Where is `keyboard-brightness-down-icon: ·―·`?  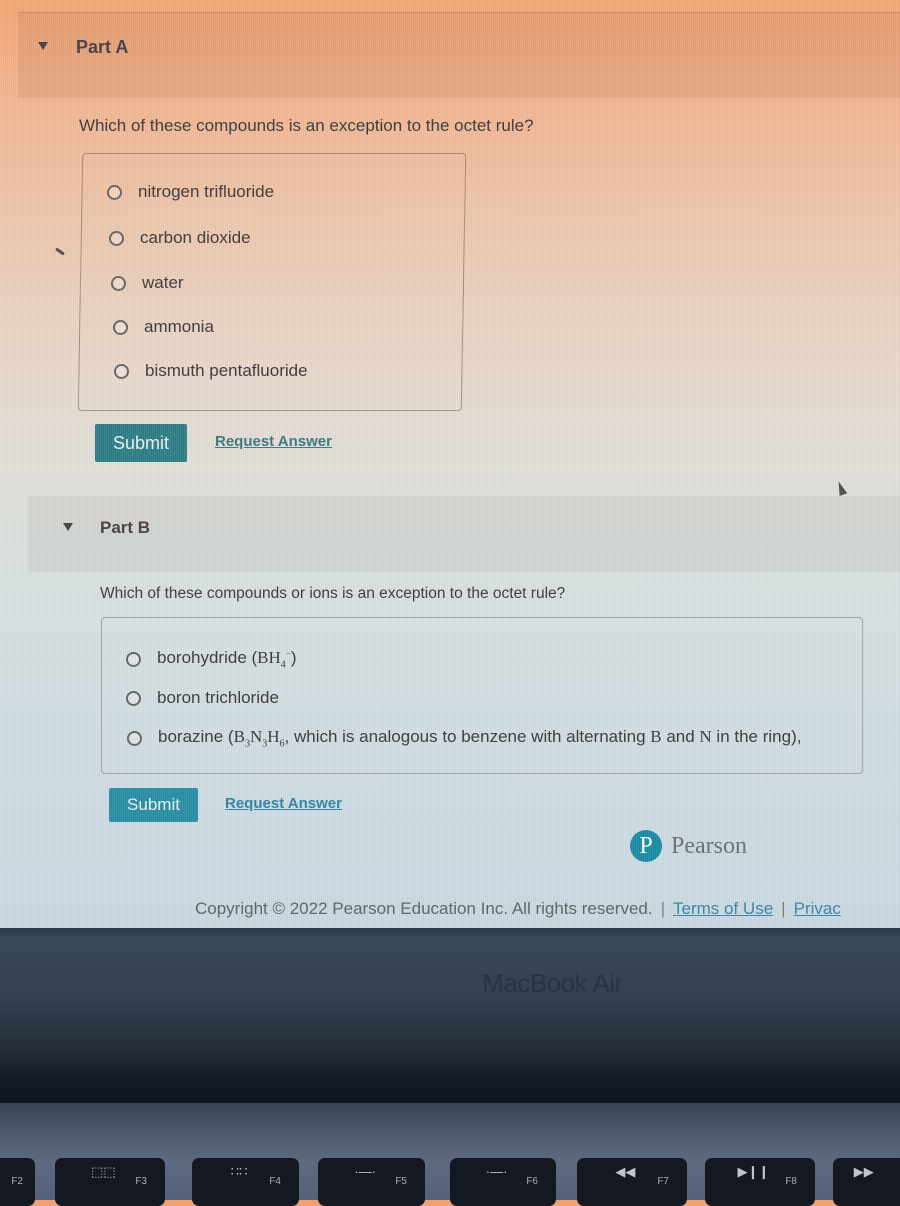 keyboard-brightness-down-icon: ·―· is located at coordinates (365, 1171).